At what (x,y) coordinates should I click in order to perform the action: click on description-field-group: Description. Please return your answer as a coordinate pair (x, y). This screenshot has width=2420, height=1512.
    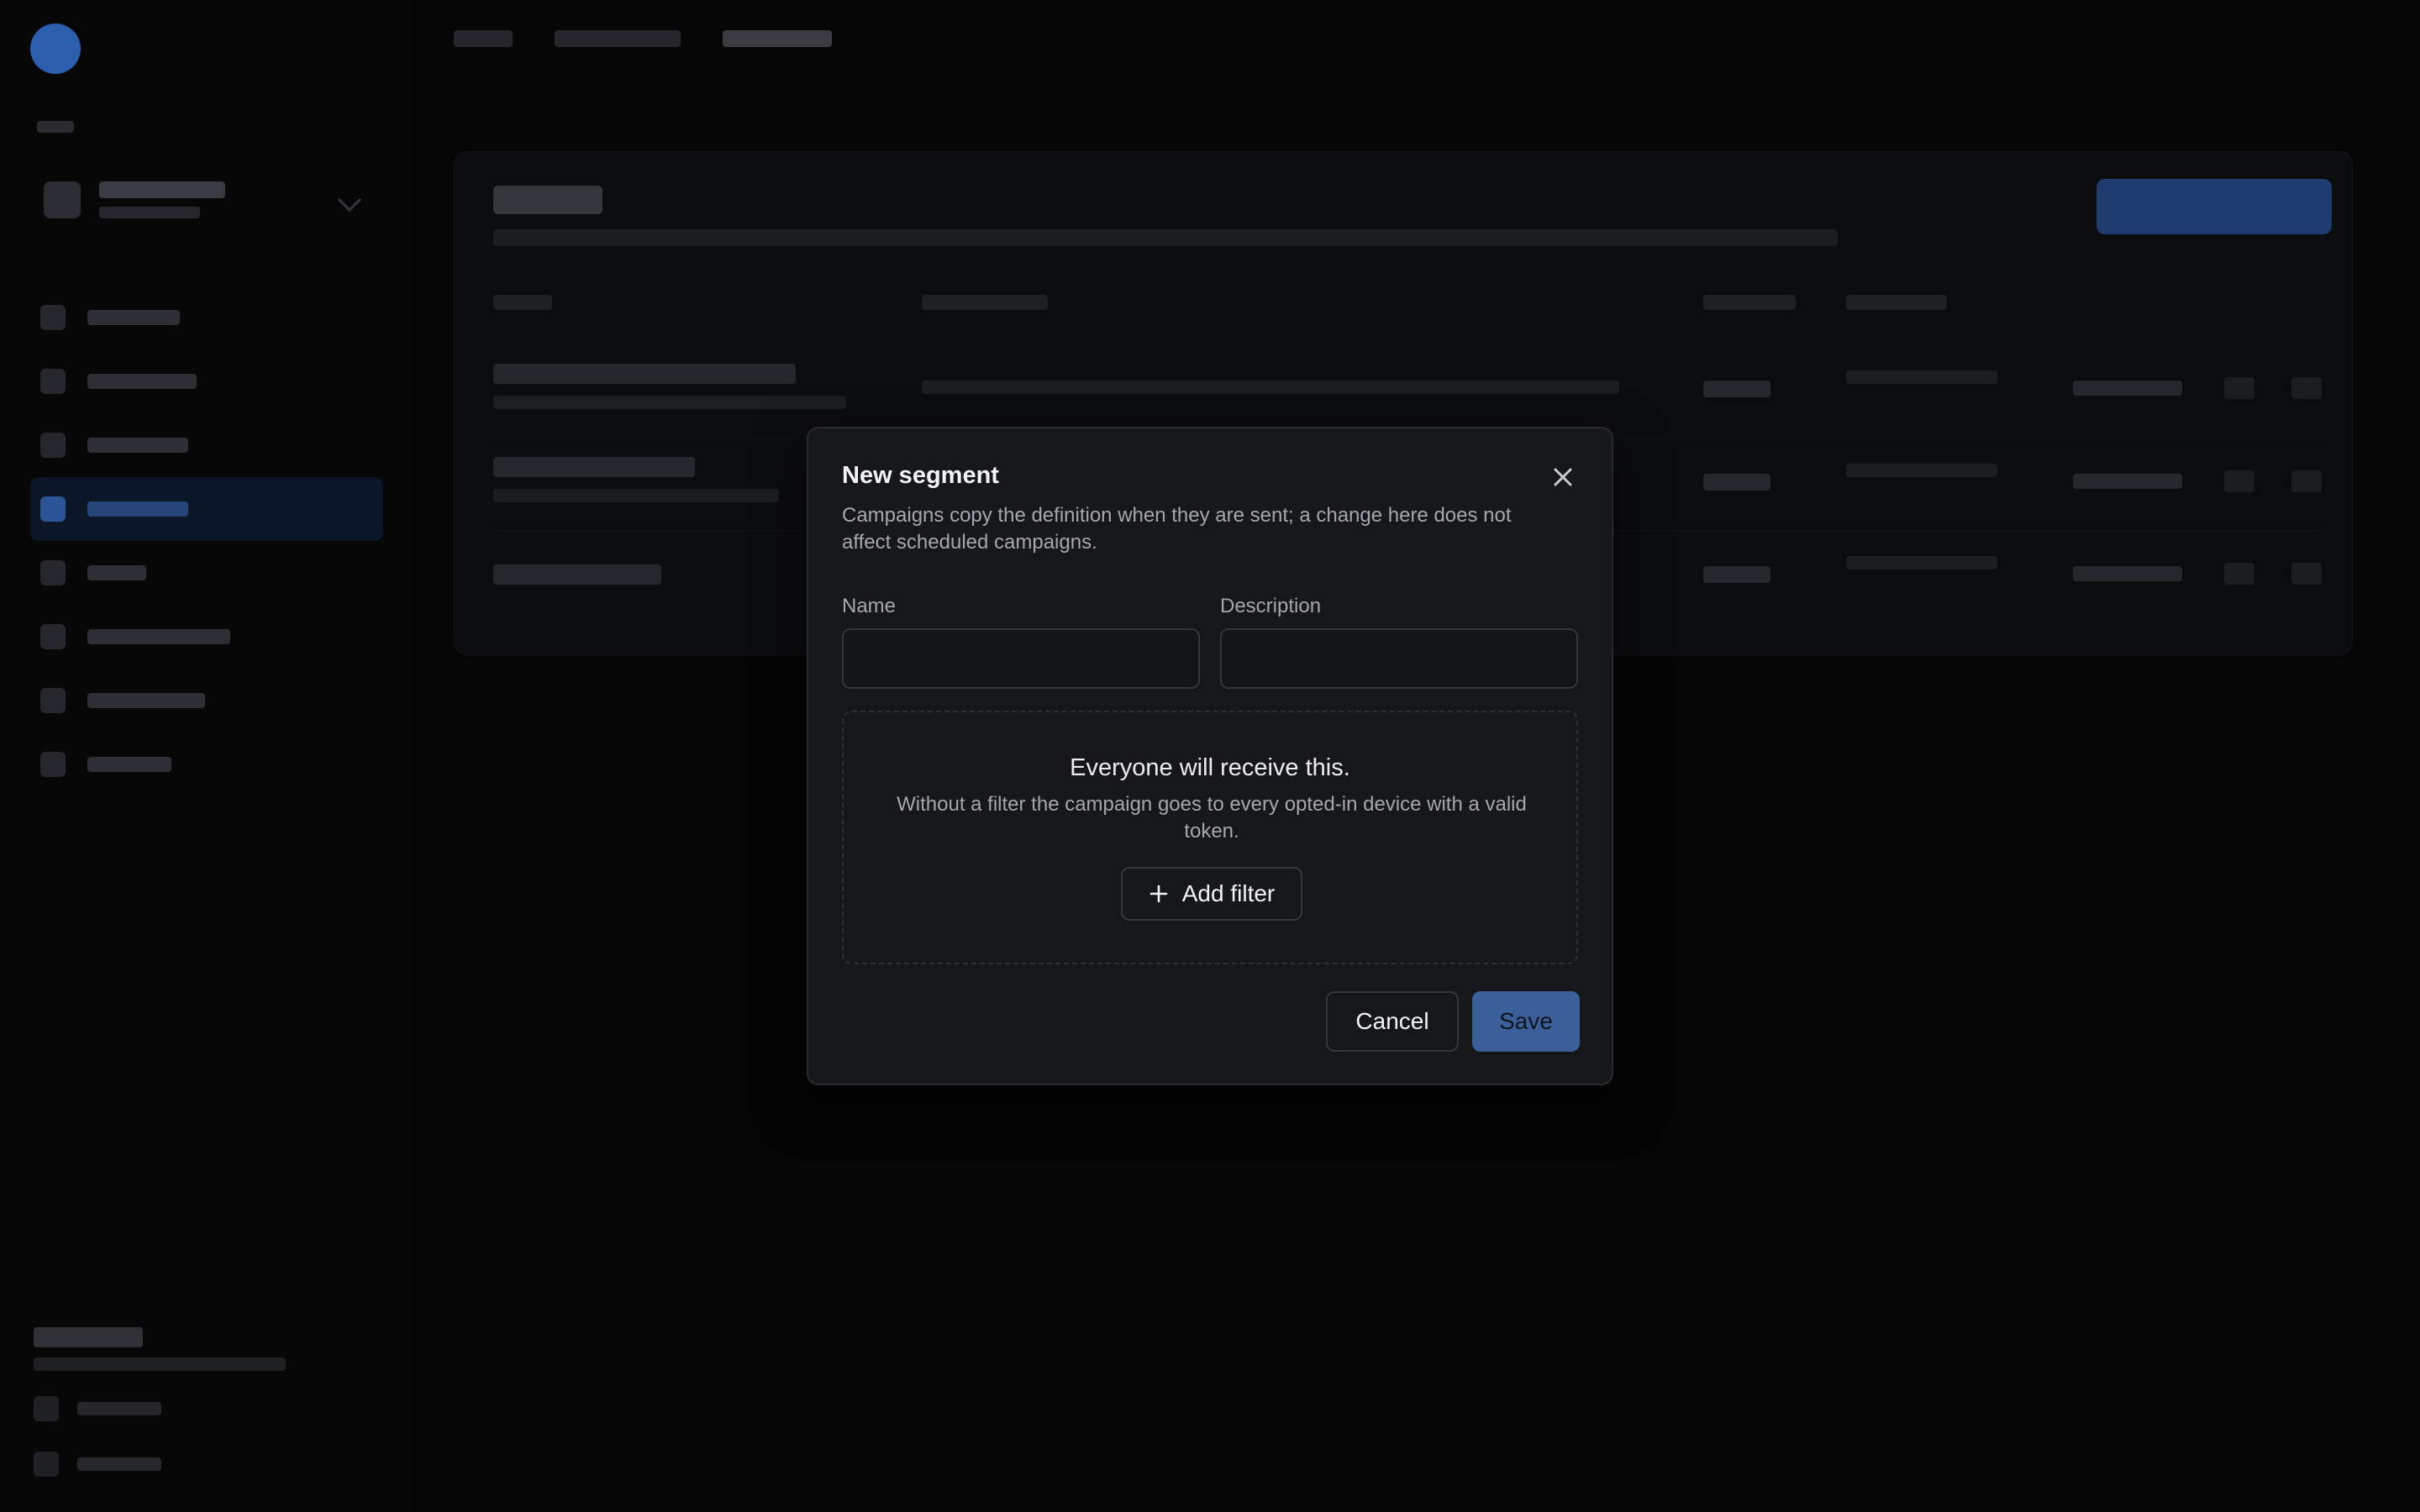
    Looking at the image, I should click on (1399, 642).